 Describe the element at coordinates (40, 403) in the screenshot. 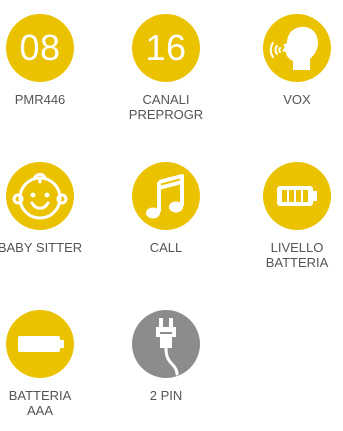

I see `feature-label: BATTERIA AAA` at that location.